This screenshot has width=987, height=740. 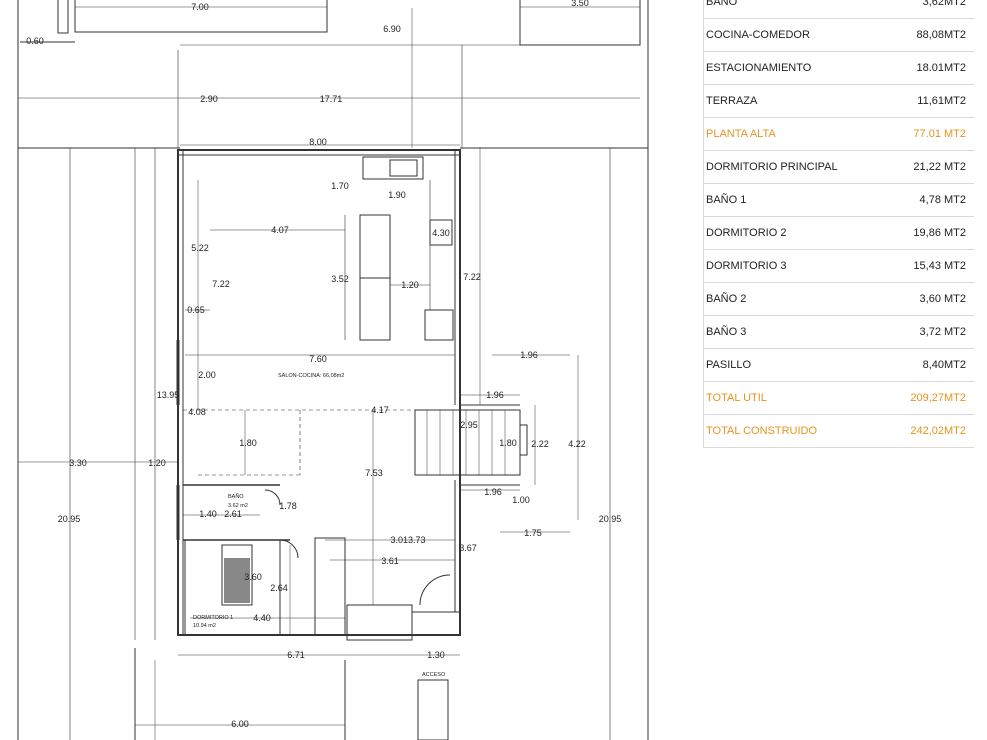 What do you see at coordinates (929, 35) in the screenshot?
I see `area-value: 88,08MT2` at bounding box center [929, 35].